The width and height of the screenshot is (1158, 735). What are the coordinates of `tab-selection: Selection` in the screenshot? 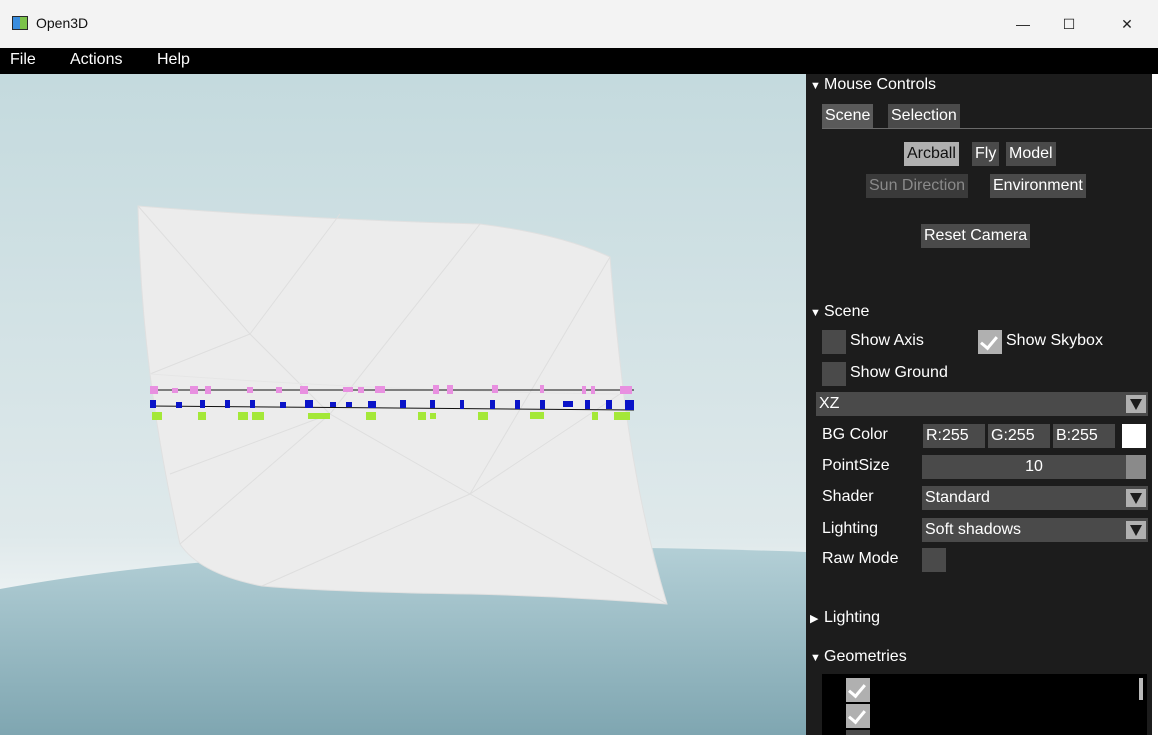 It's located at (924, 116).